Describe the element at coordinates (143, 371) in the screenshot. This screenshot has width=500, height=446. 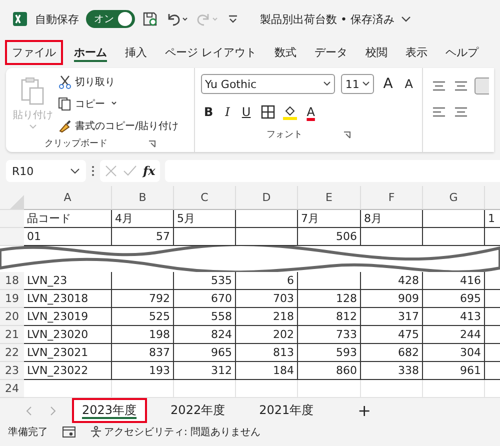
I see `table-cell: 193` at that location.